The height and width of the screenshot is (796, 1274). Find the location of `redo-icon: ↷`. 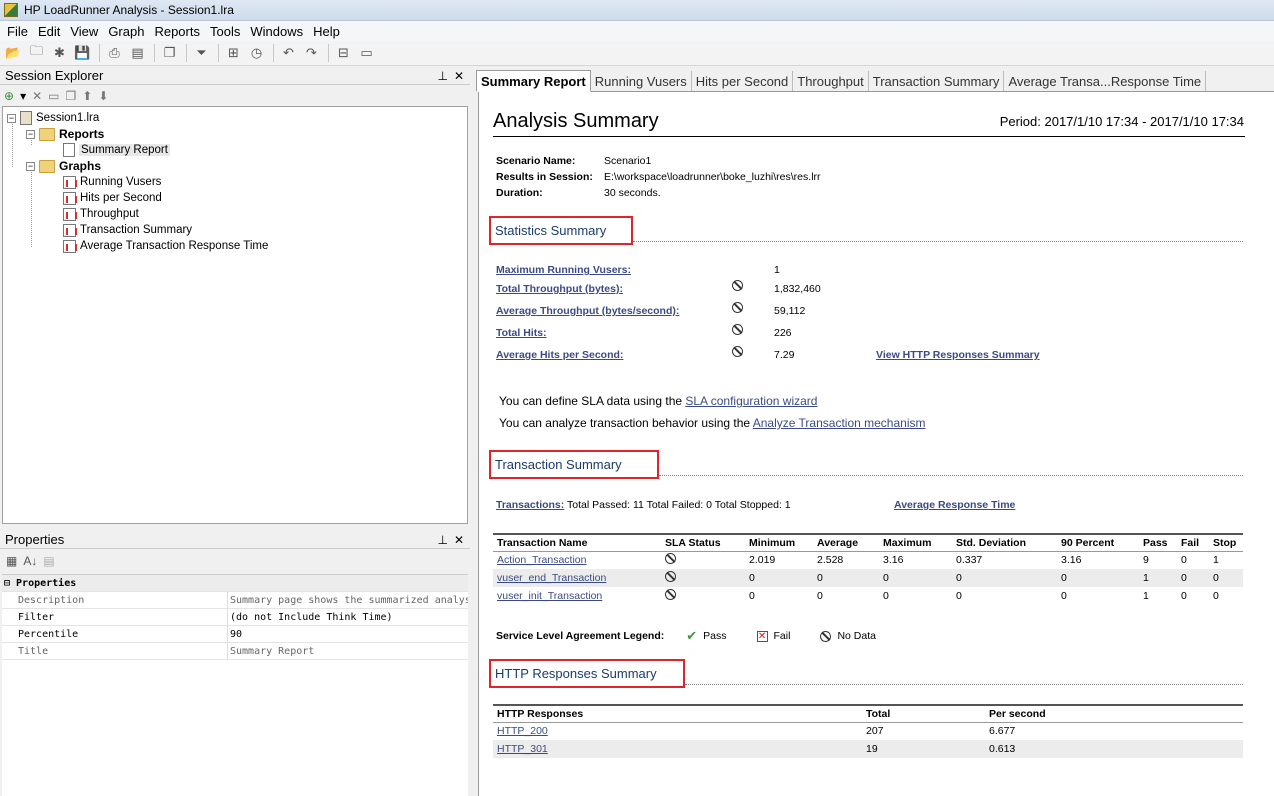

redo-icon: ↷ is located at coordinates (311, 53).